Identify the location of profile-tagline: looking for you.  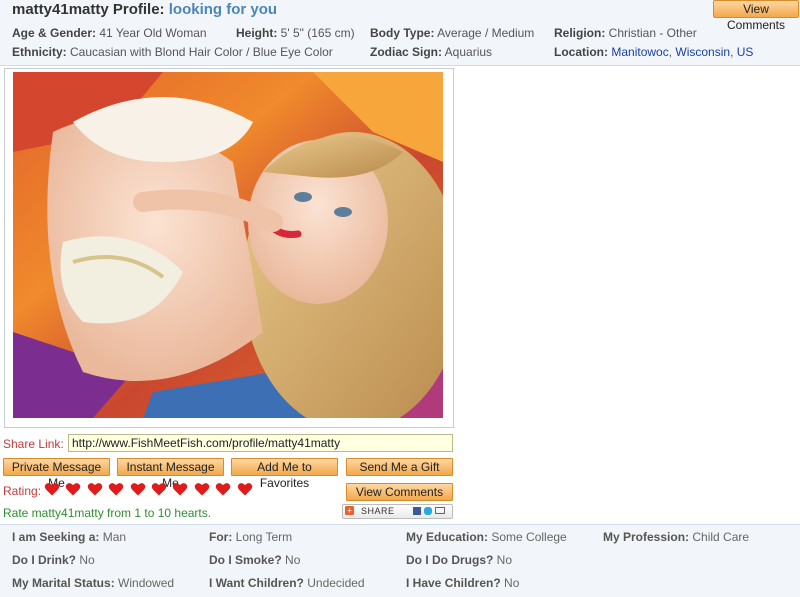
(223, 9).